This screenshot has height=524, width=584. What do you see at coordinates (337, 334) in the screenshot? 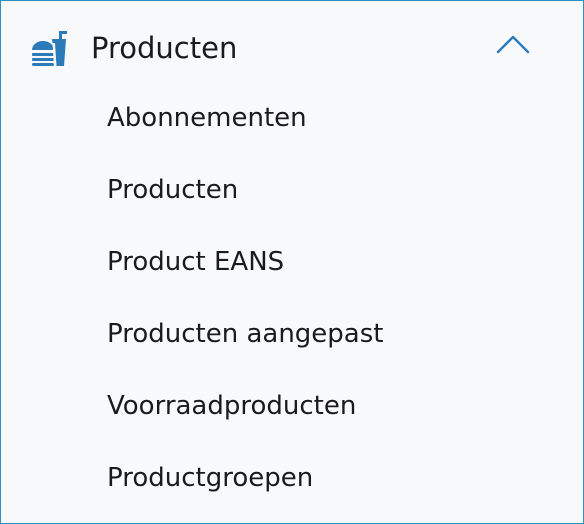
I see `submenu-item-producten-aangepast: Producten aangepast` at bounding box center [337, 334].